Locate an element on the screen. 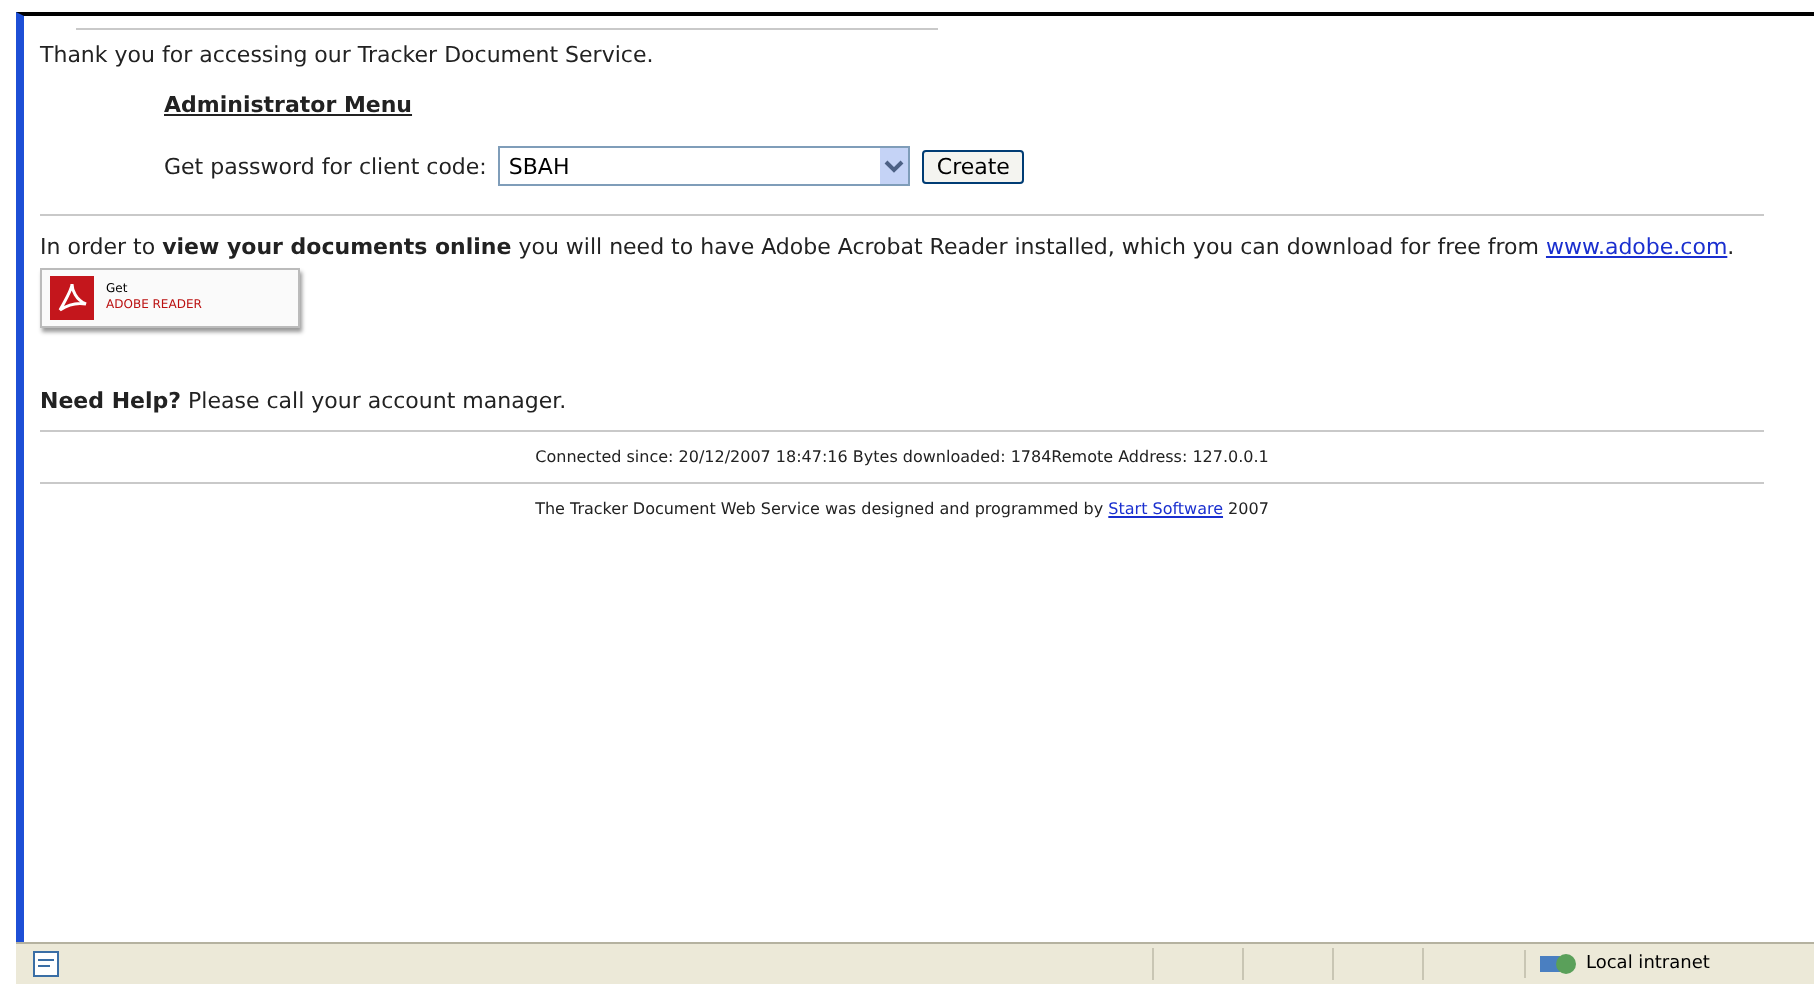 This screenshot has width=1814, height=992. client-code-dropdown: SBAH is located at coordinates (704, 166).